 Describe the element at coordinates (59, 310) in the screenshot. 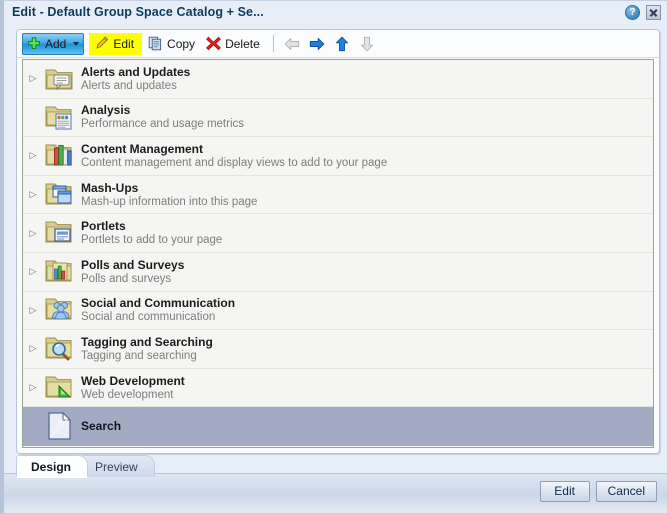

I see `folder-social-icon` at that location.